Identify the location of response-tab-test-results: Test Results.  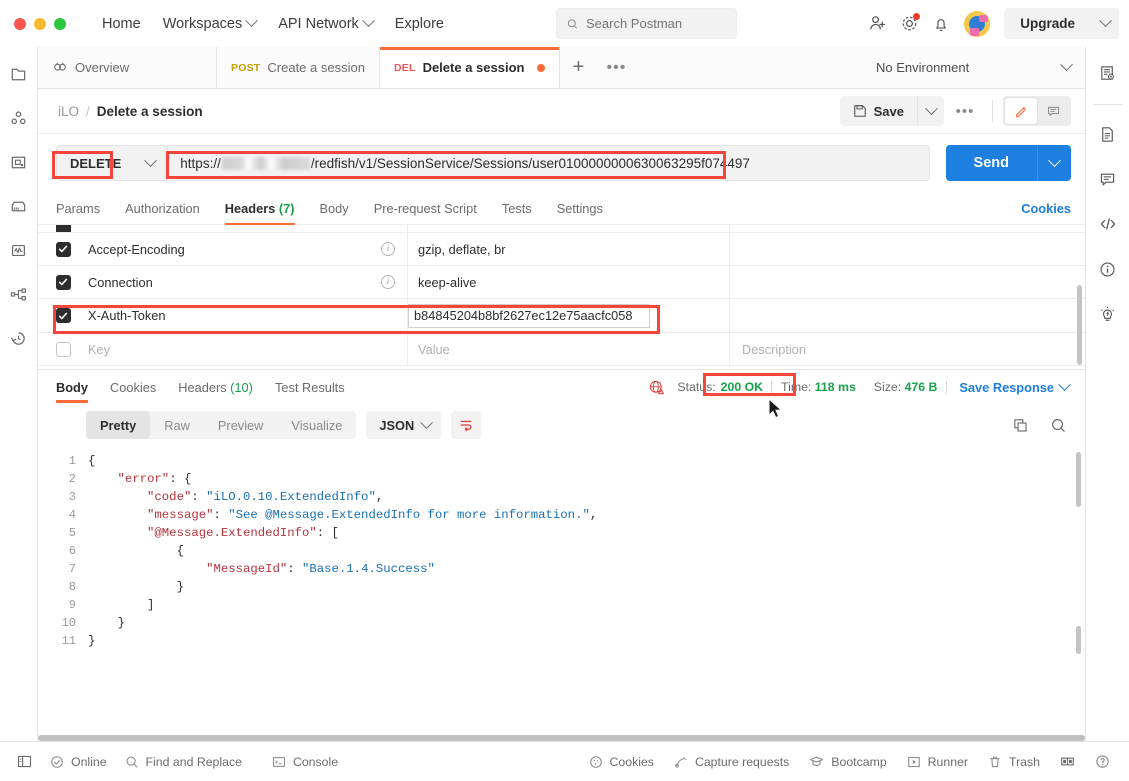
(310, 387).